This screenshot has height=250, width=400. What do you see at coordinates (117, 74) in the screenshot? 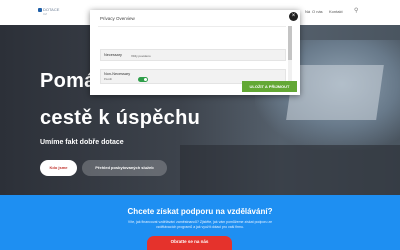
I see `accordion-non-necessary-label: Non-Necessary` at bounding box center [117, 74].